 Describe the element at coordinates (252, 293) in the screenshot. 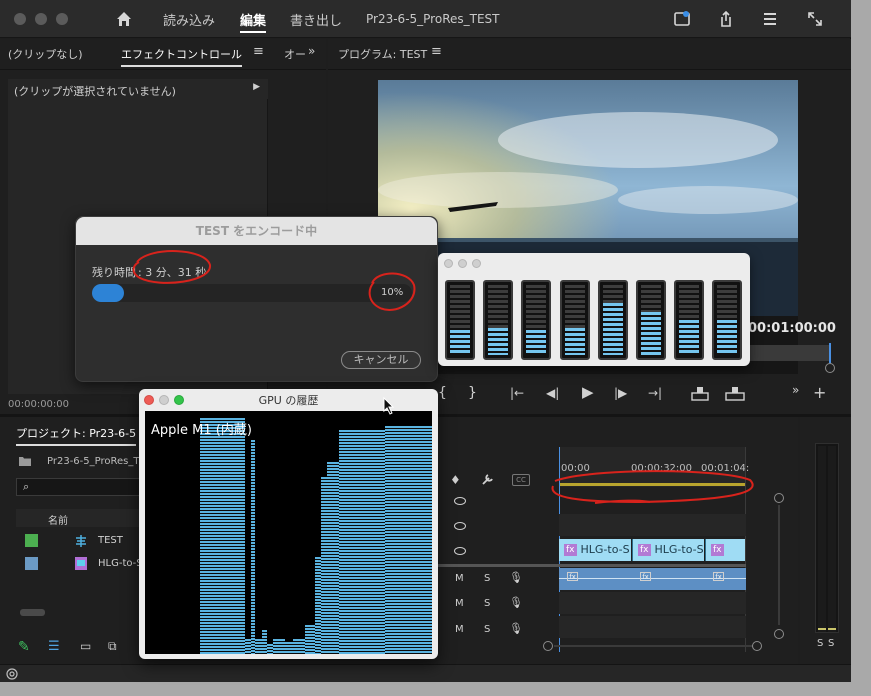

I see `encode-progress-bar` at that location.